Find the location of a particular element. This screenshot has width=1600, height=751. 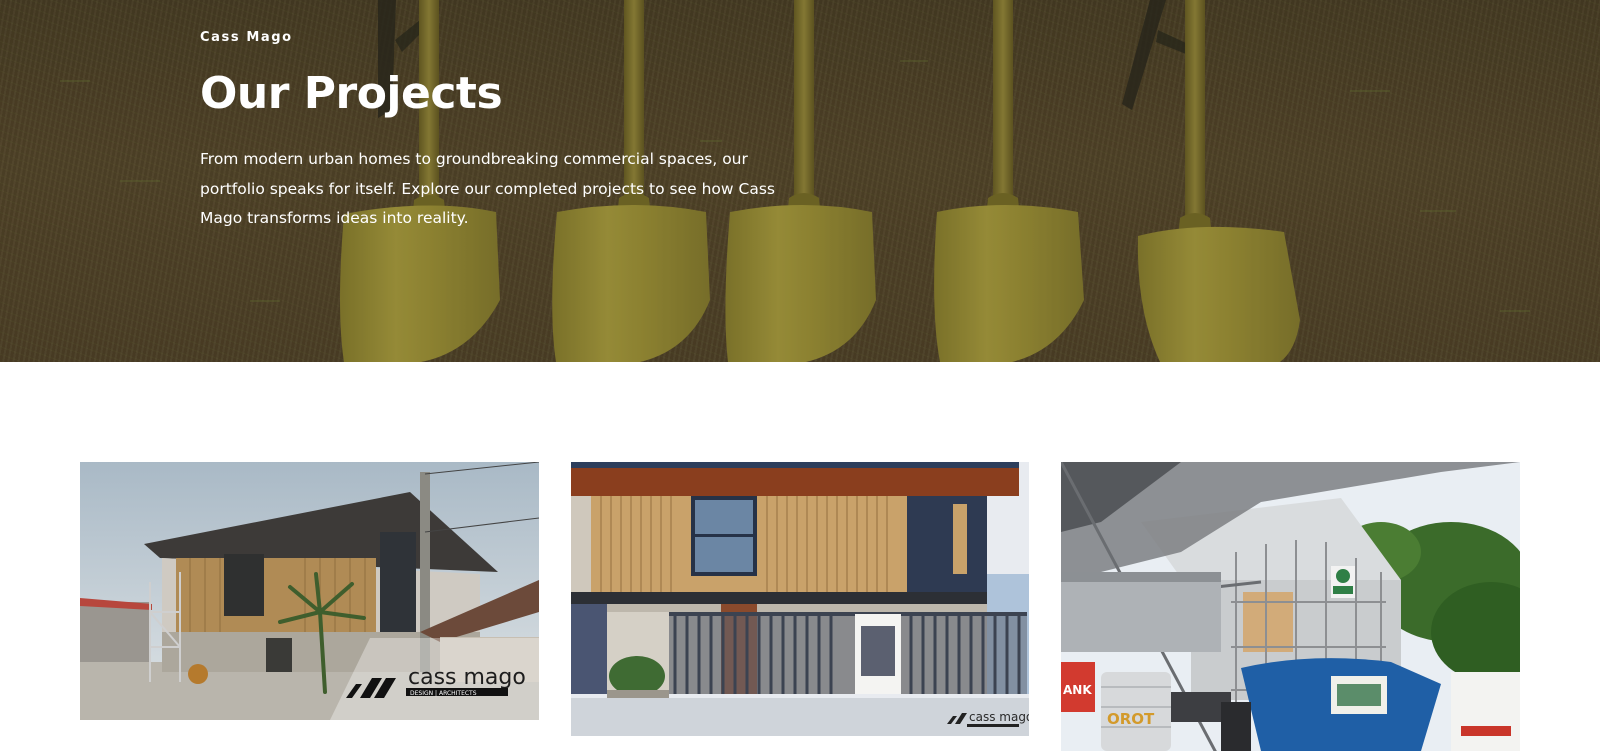

project-3-photo: OROT ANK is located at coordinates (1290, 606).